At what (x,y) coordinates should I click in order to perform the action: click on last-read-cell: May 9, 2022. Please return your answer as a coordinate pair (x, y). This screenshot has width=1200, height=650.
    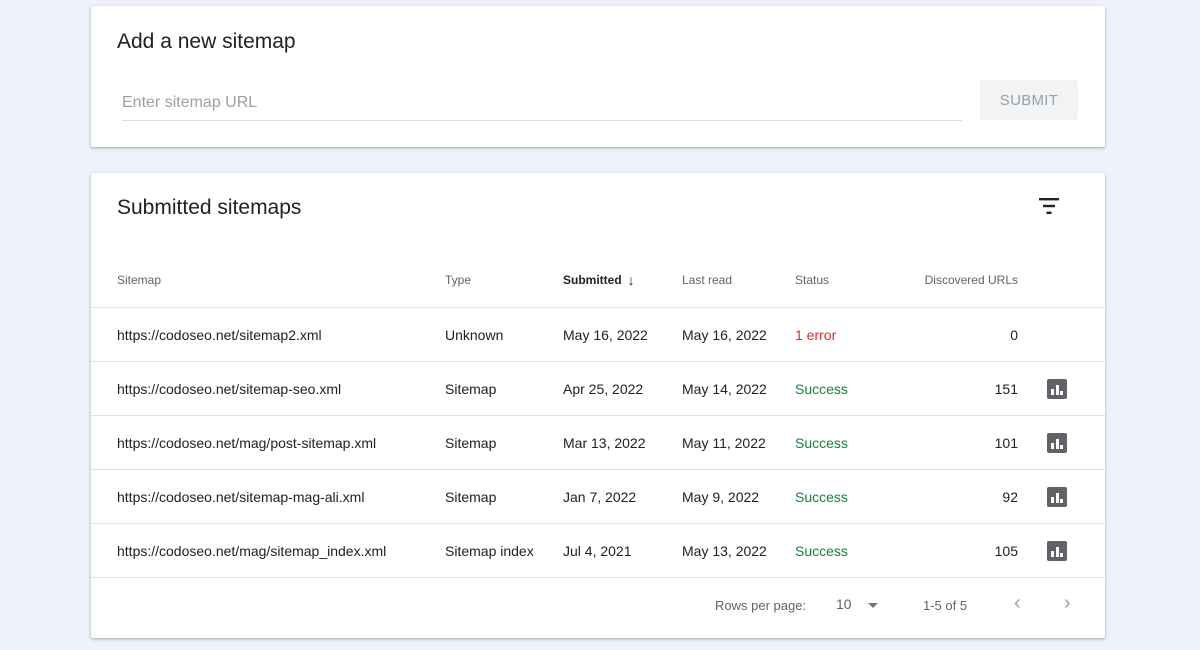
    Looking at the image, I should click on (738, 496).